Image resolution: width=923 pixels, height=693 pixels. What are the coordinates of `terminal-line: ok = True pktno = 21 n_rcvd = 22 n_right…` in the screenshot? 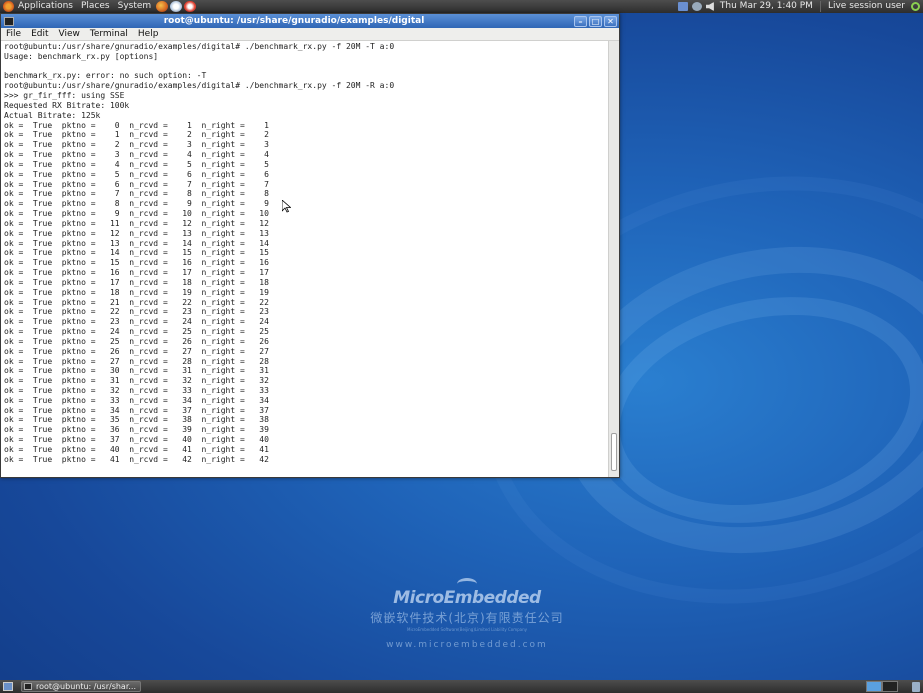 It's located at (136, 302).